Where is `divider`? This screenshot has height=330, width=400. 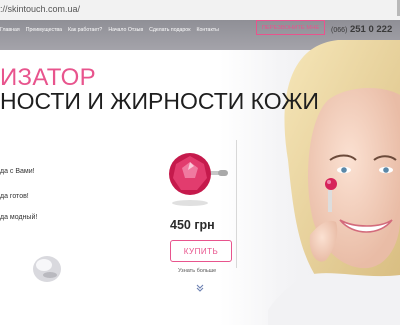
divider is located at coordinates (236, 204).